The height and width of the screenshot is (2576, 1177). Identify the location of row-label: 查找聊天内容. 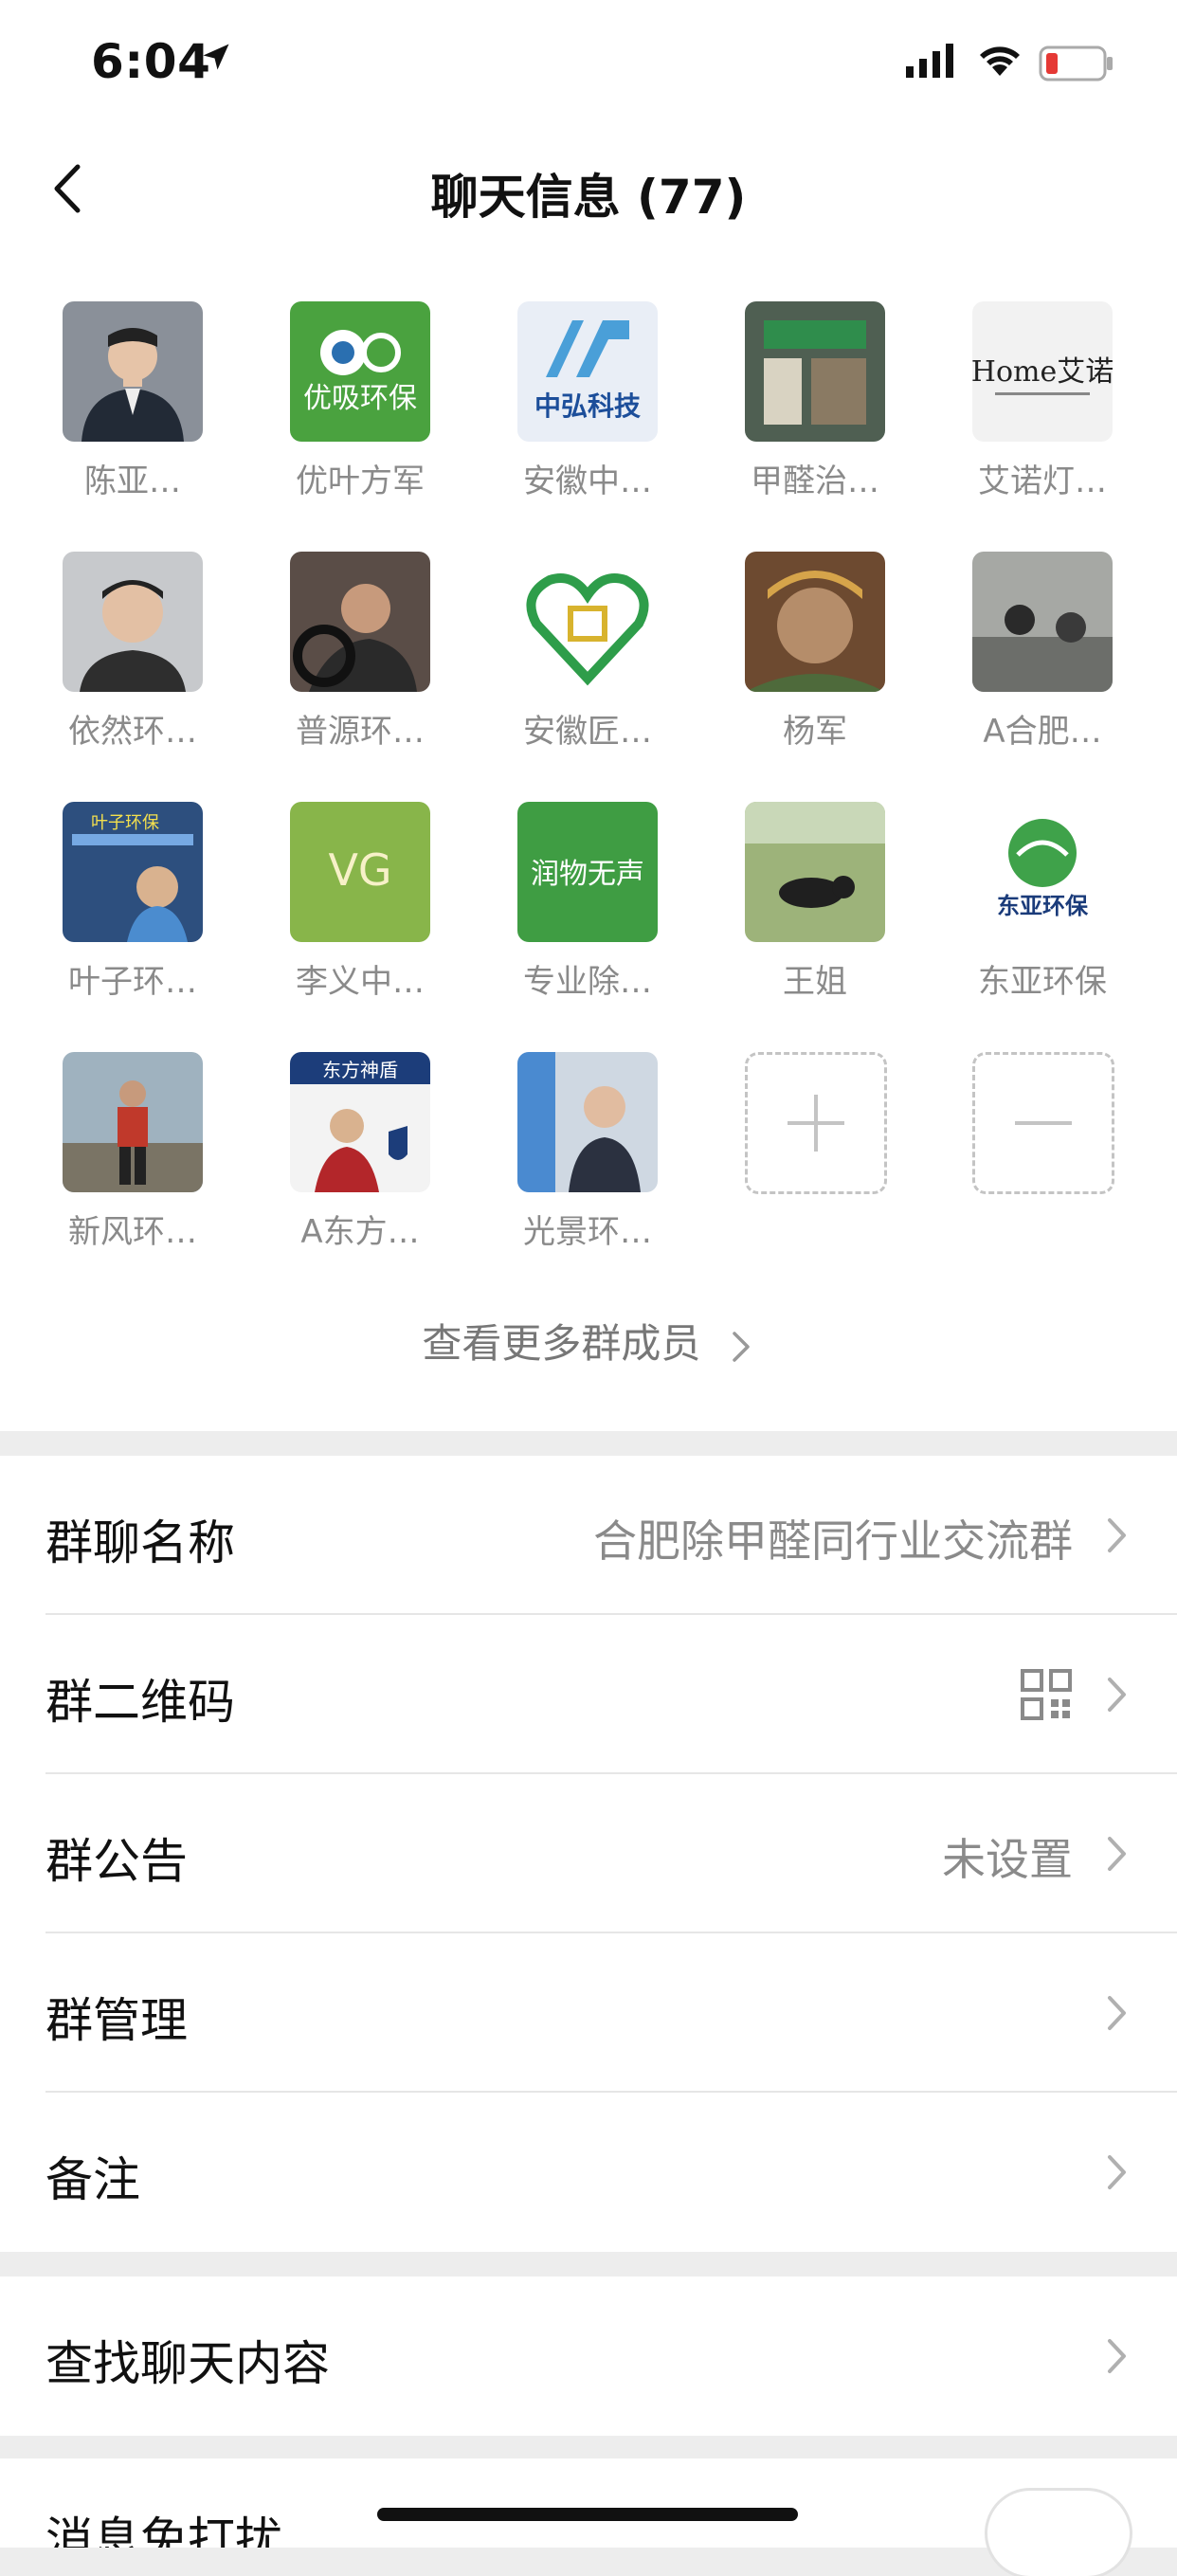
(187, 2363).